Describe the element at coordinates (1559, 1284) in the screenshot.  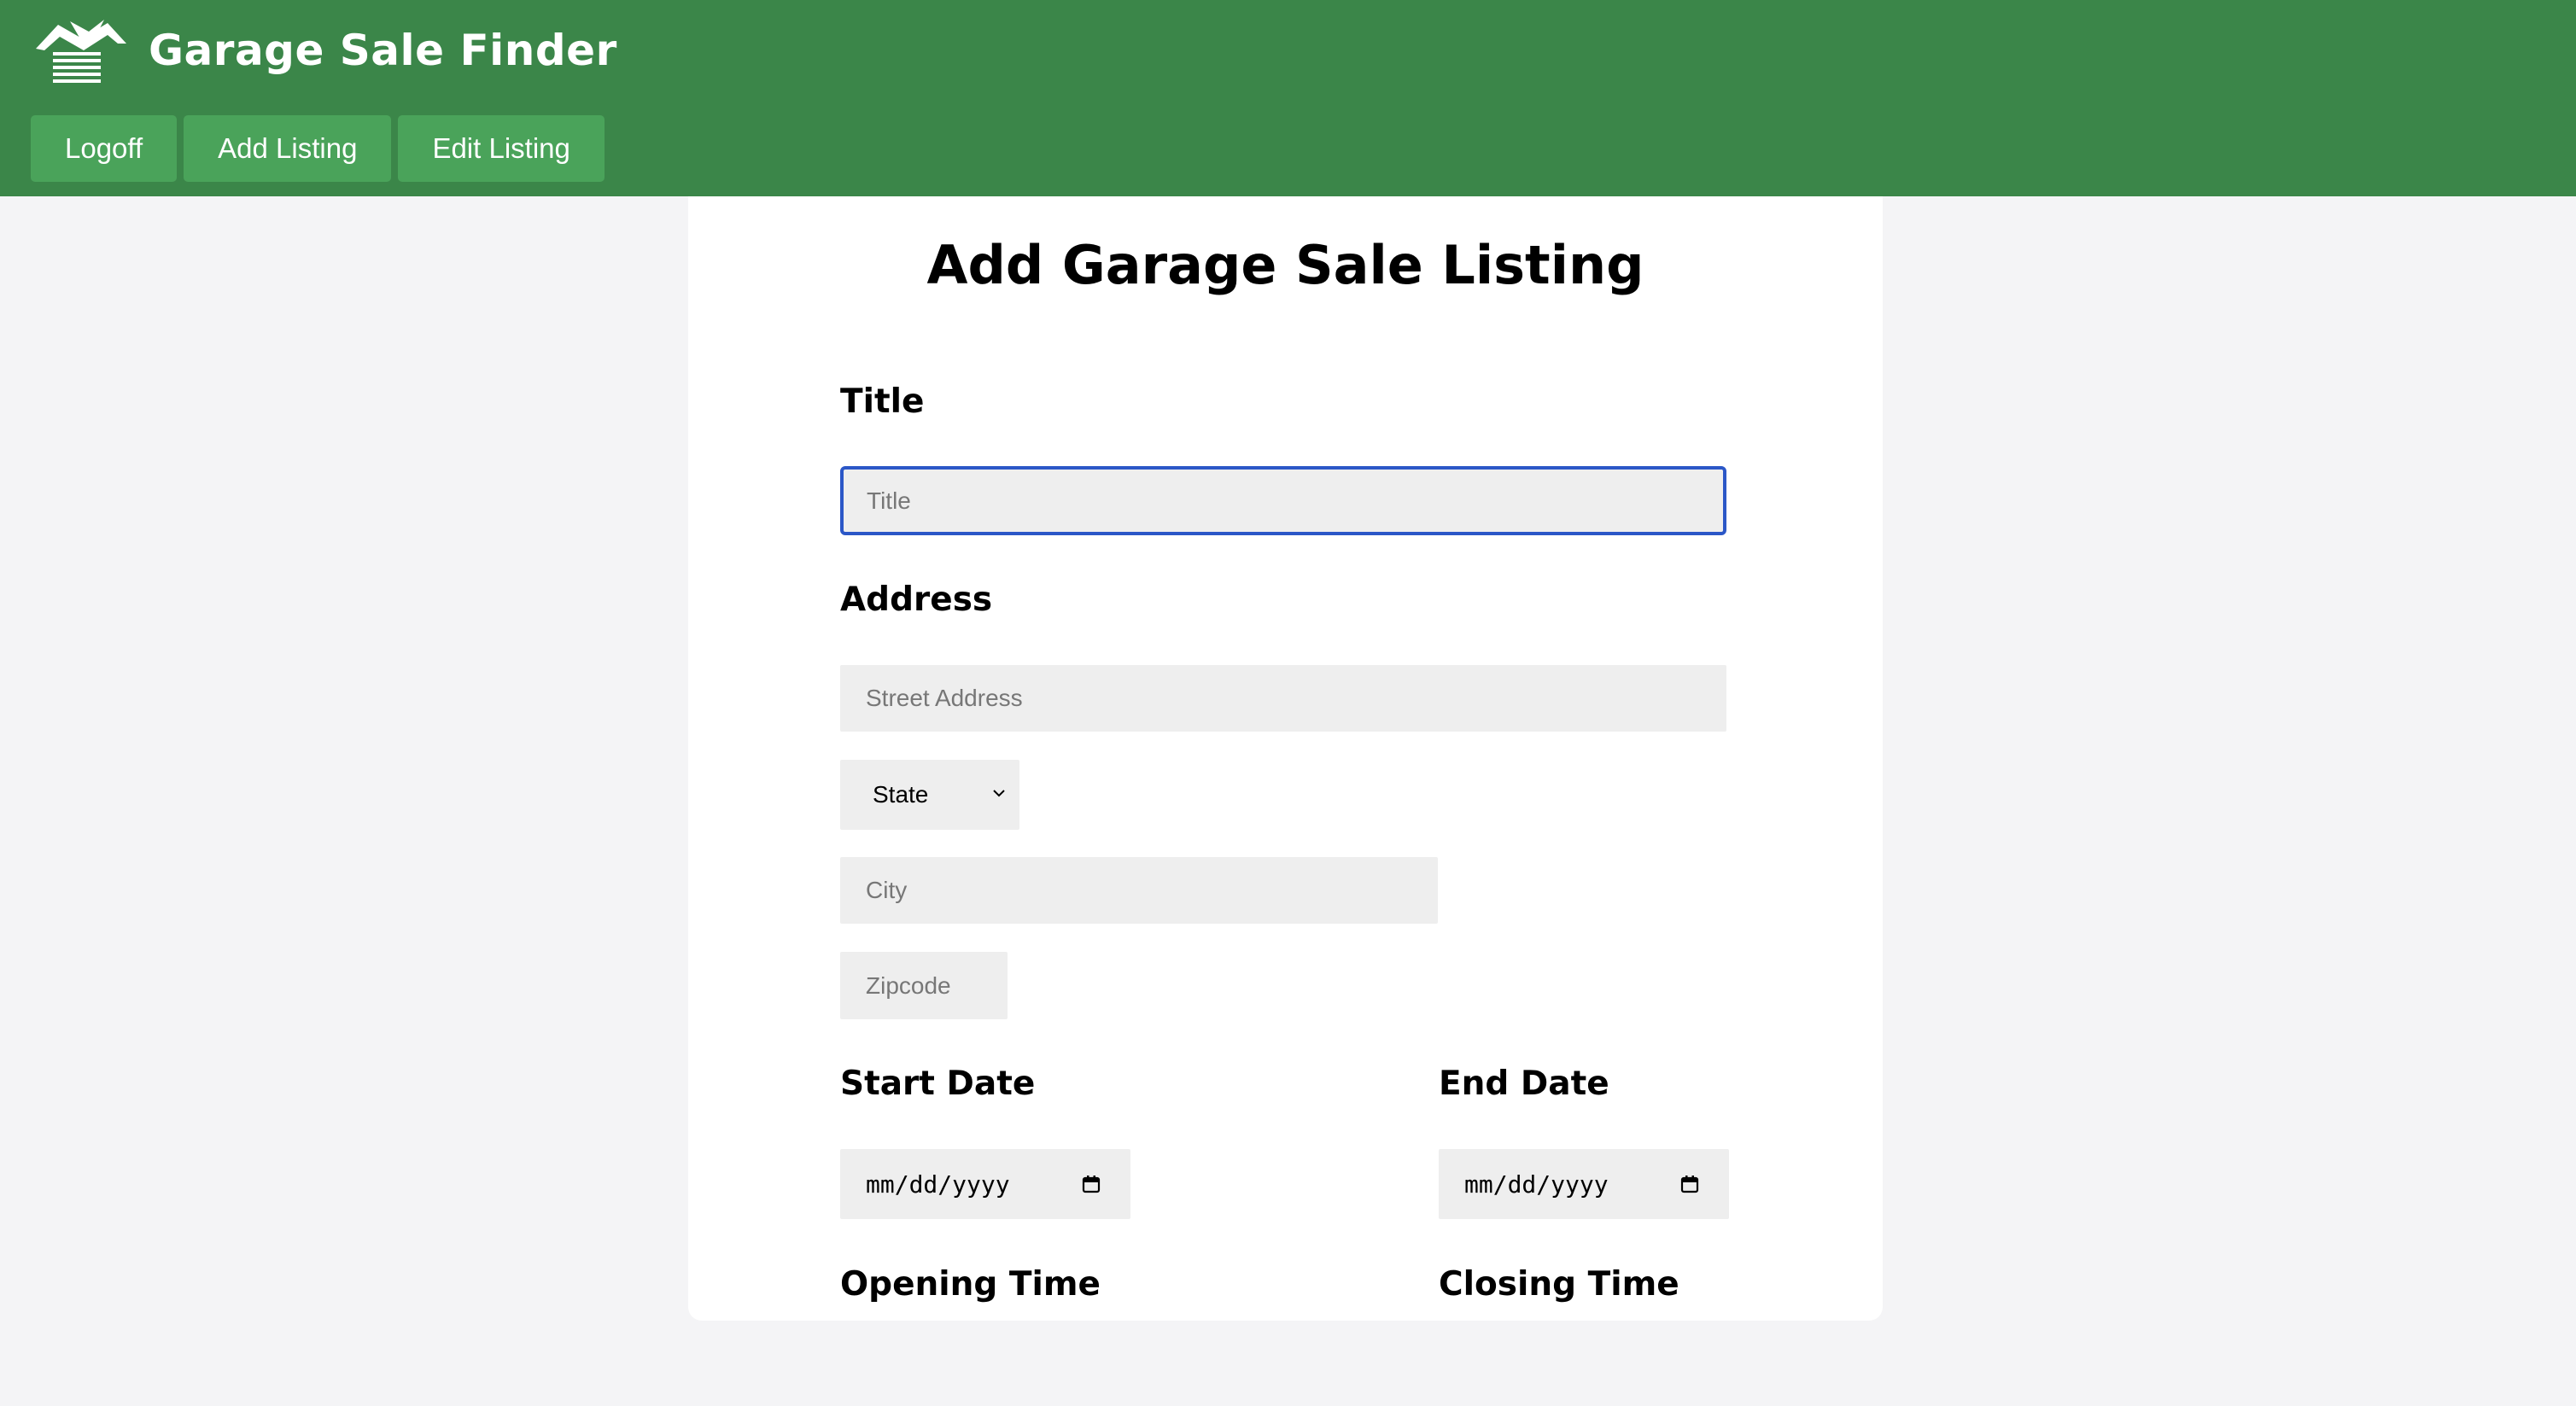
I see `closing-time-label: Closing Time` at that location.